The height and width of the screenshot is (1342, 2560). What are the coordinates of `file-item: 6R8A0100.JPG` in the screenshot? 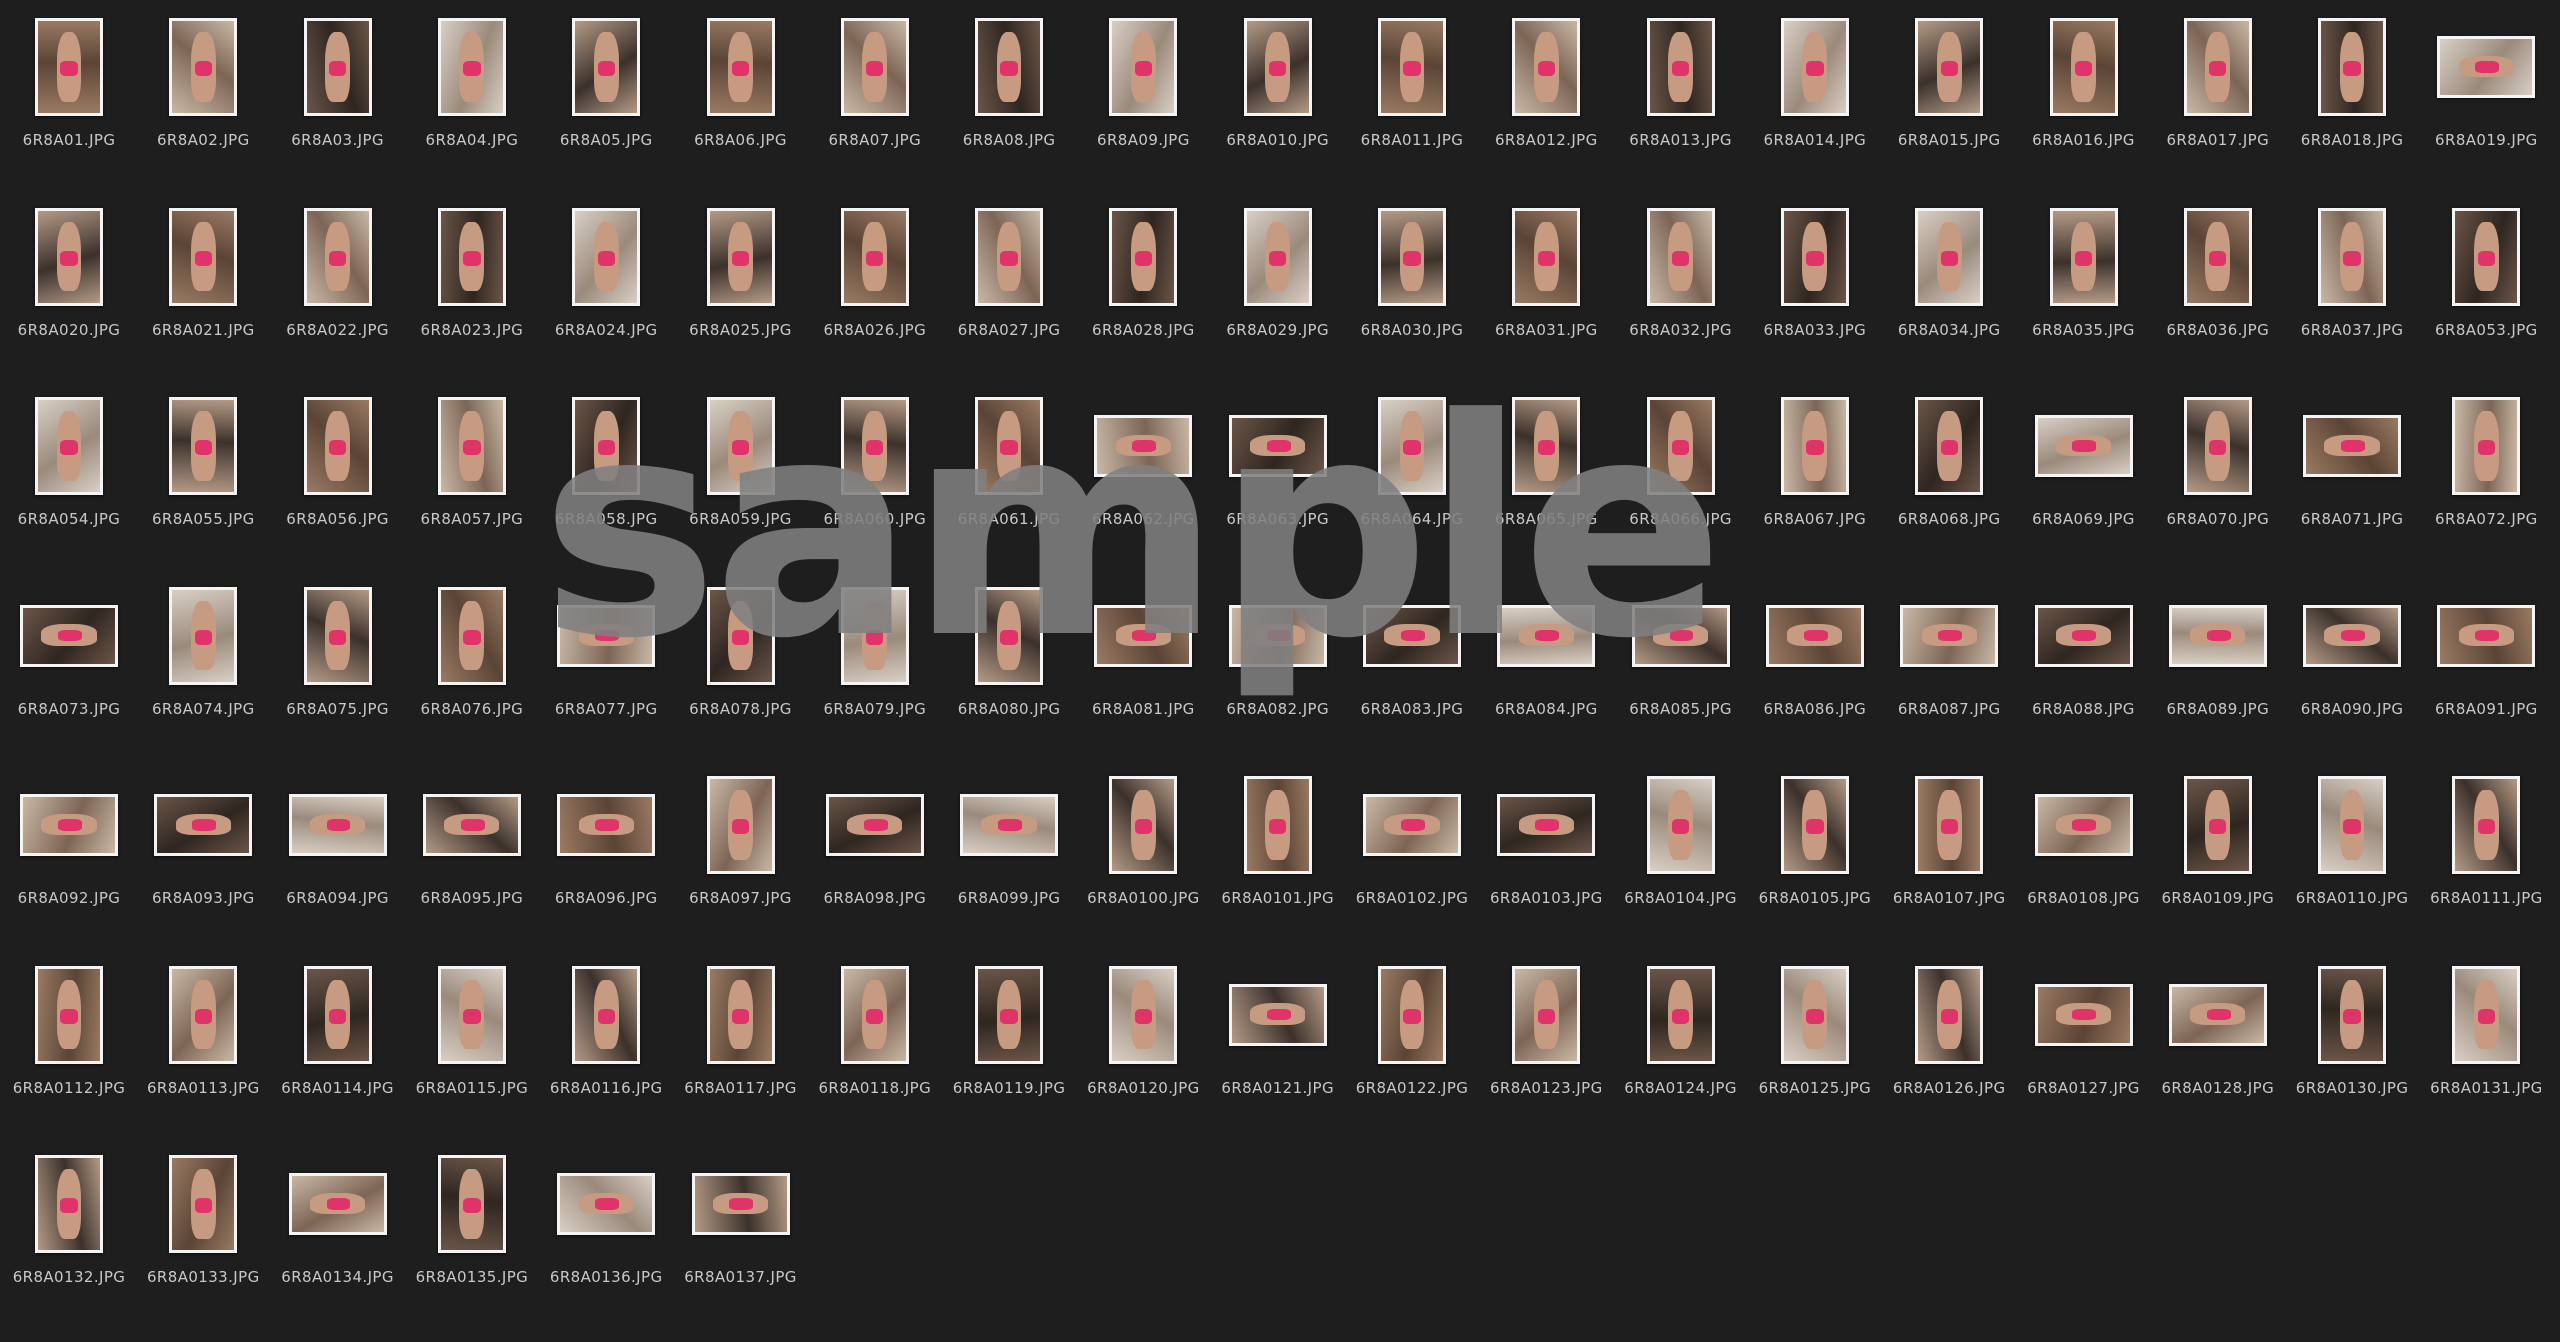 It's located at (1143, 852).